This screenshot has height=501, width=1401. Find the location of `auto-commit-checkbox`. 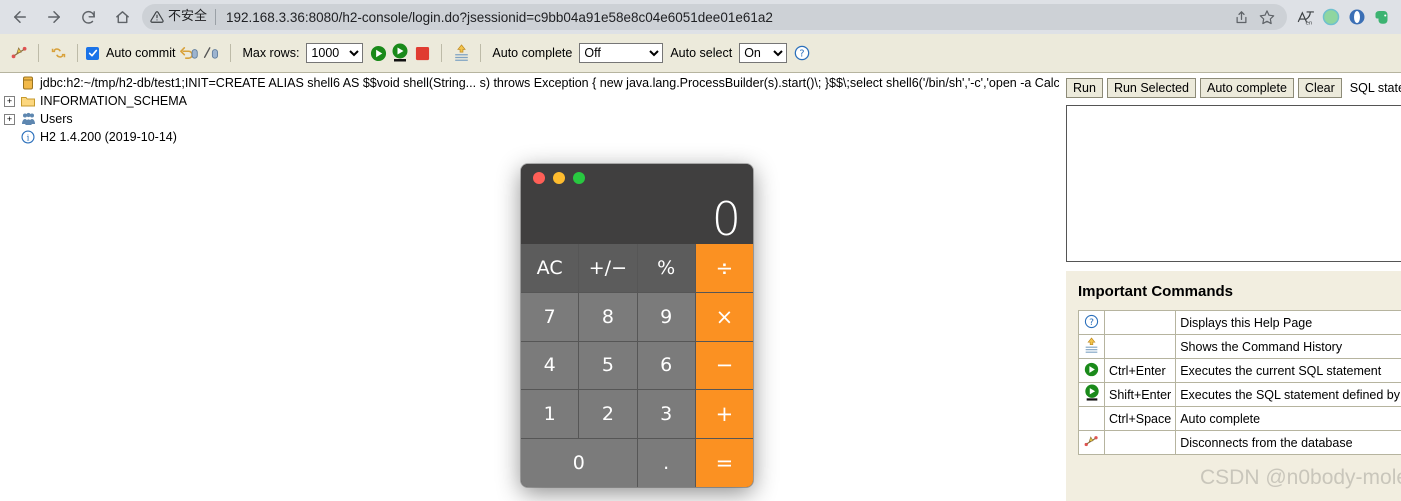

auto-commit-checkbox is located at coordinates (92, 53).